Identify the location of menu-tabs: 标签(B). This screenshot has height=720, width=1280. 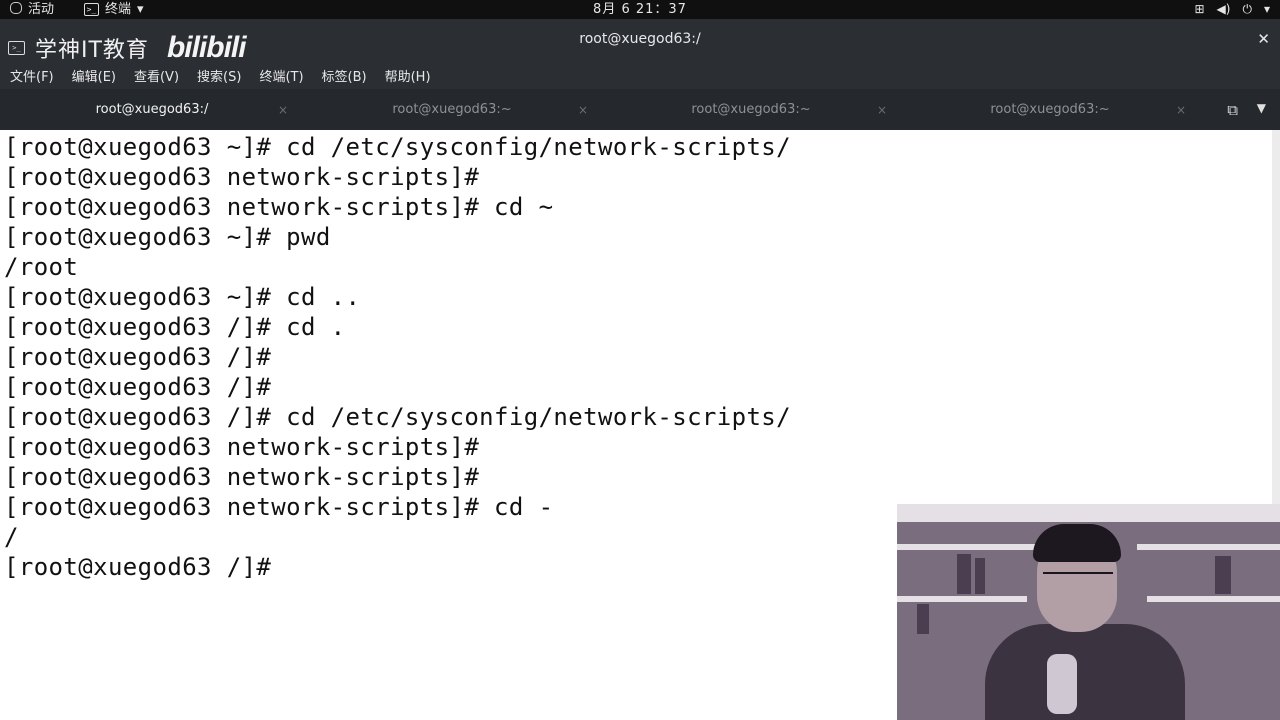
(344, 75).